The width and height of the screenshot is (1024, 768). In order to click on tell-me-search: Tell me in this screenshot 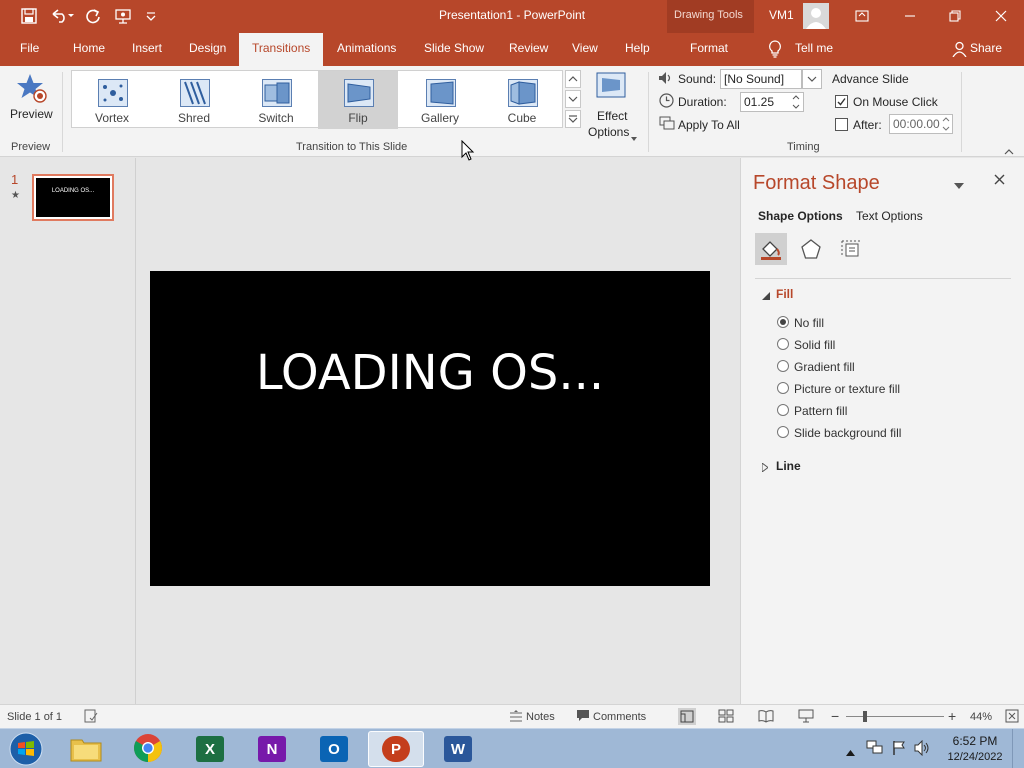, I will do `click(814, 48)`.